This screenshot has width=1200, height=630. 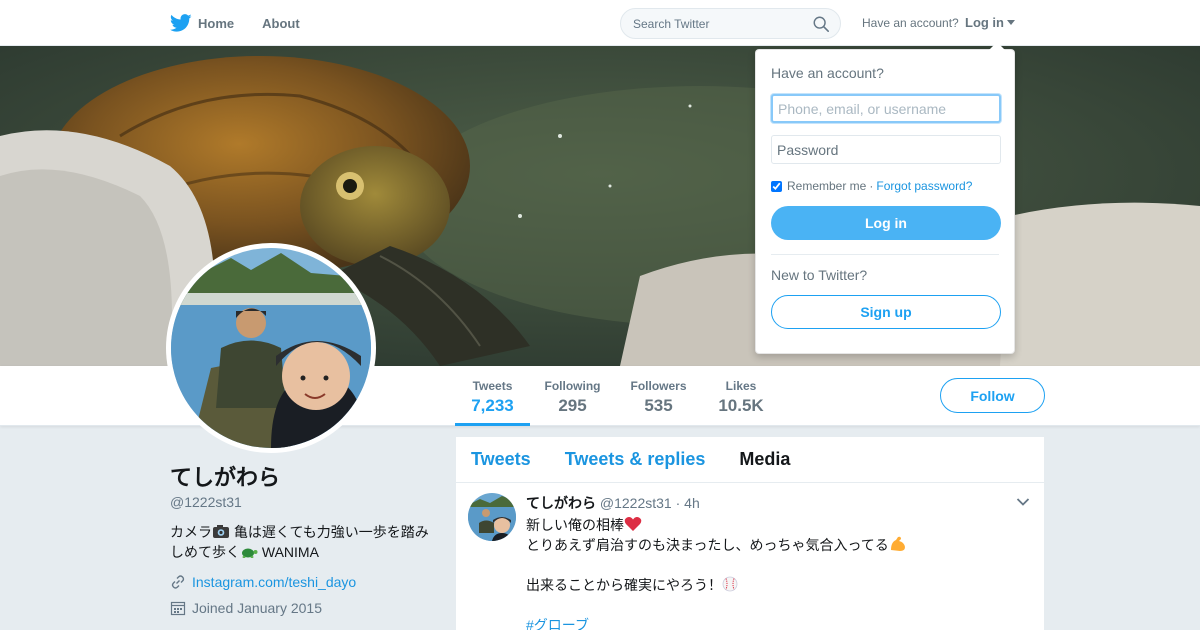 I want to click on home-link: Home, so click(x=202, y=23).